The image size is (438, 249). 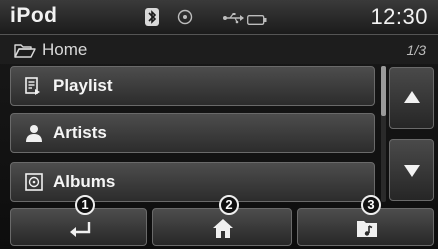 I want to click on list-item-playlist: Playlist, so click(x=192, y=86).